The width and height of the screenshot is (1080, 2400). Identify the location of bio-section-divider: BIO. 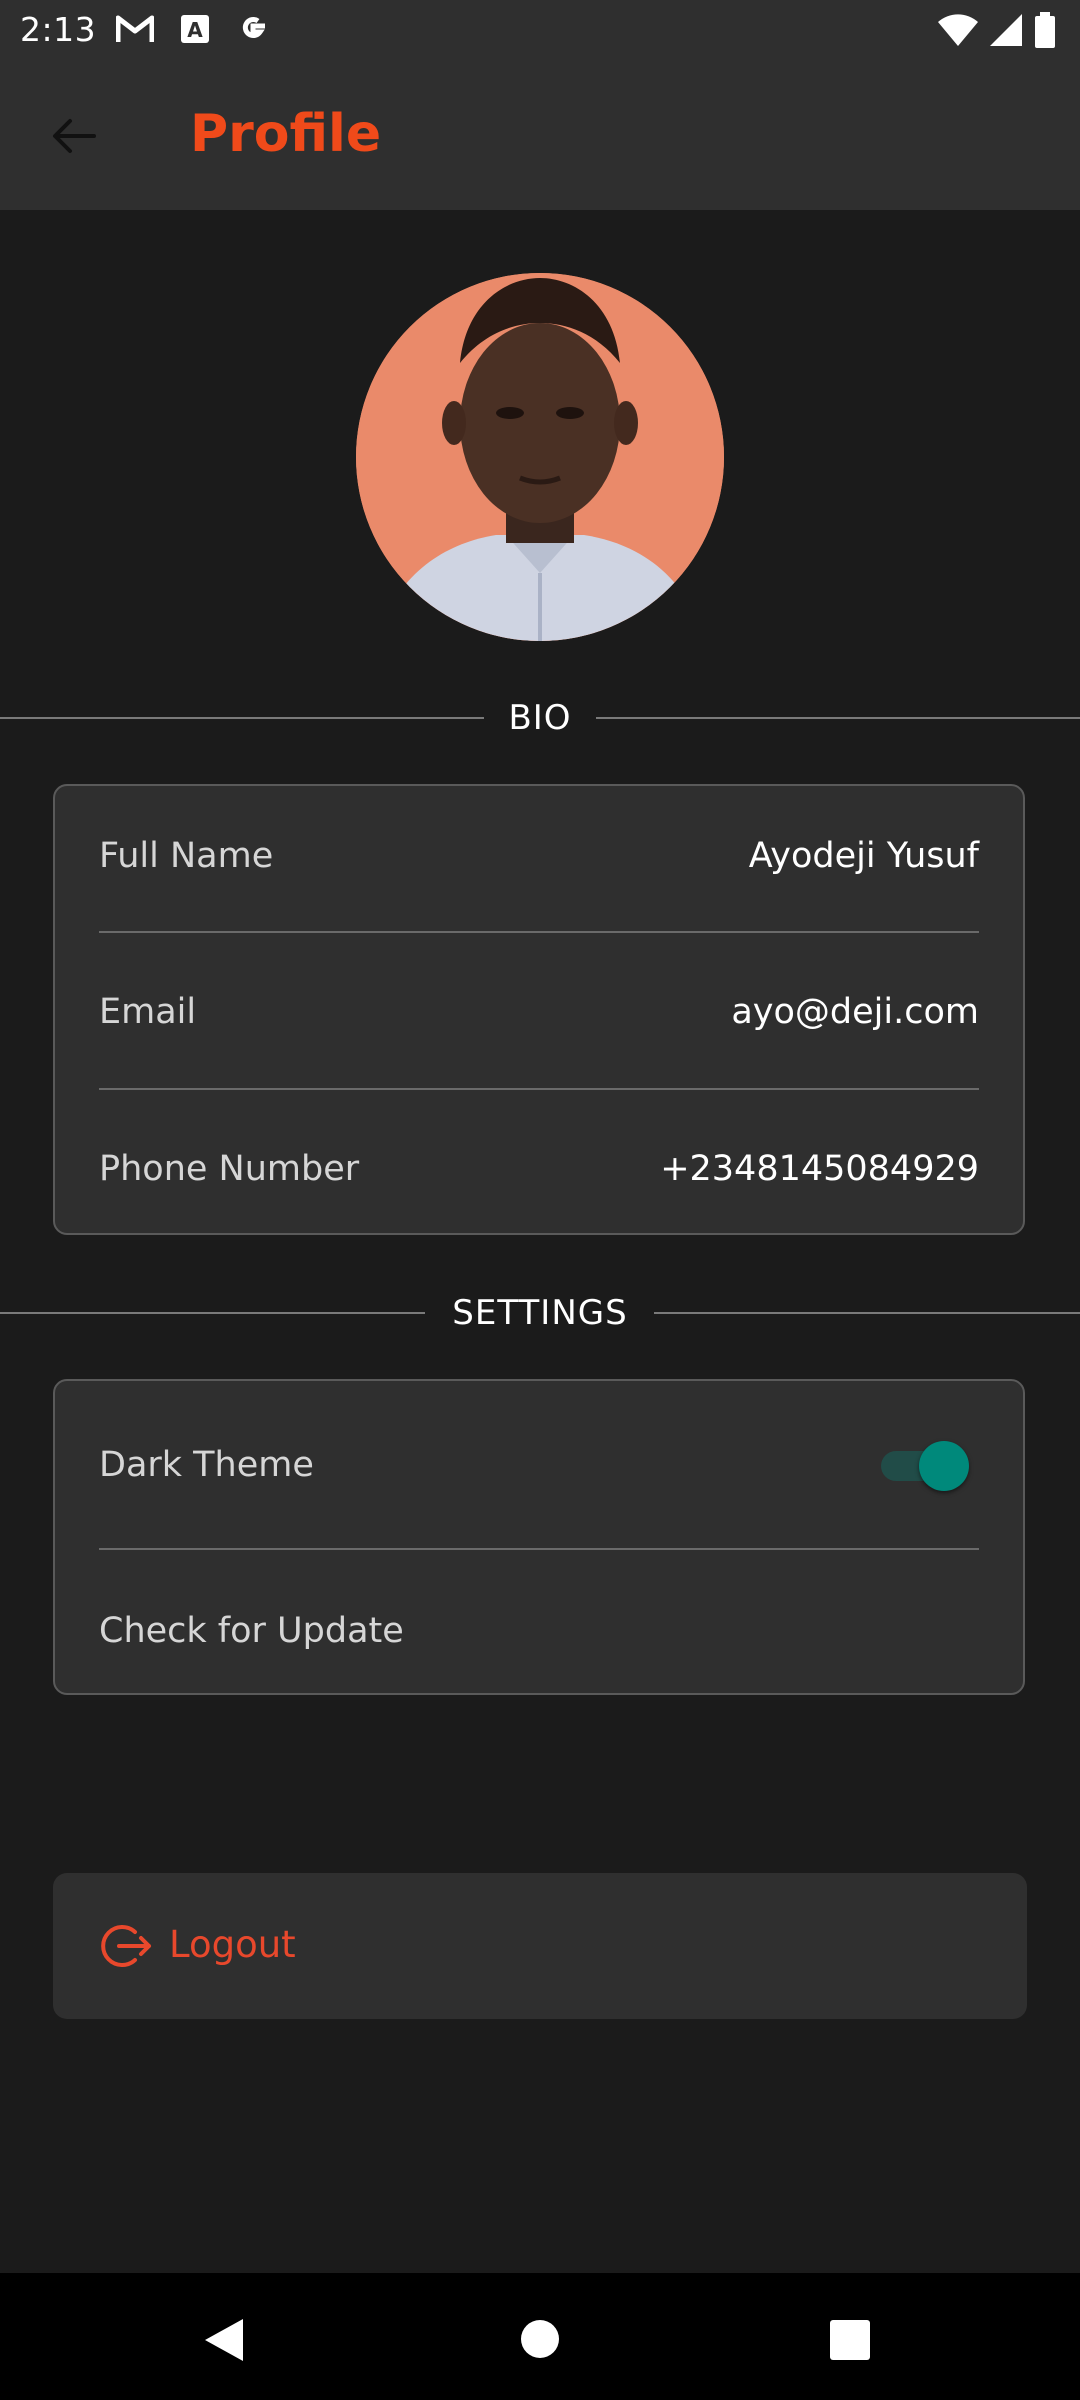
(540, 718).